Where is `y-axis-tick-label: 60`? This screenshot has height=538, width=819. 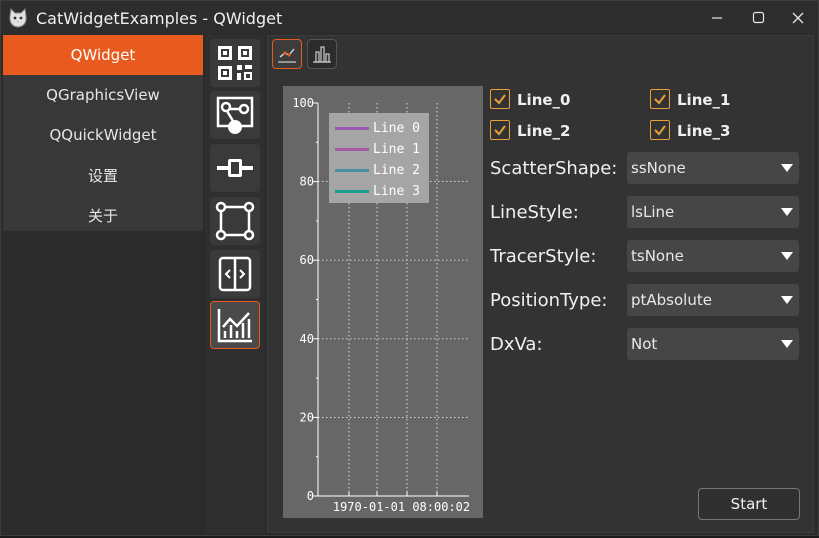
y-axis-tick-label: 60 is located at coordinates (307, 260).